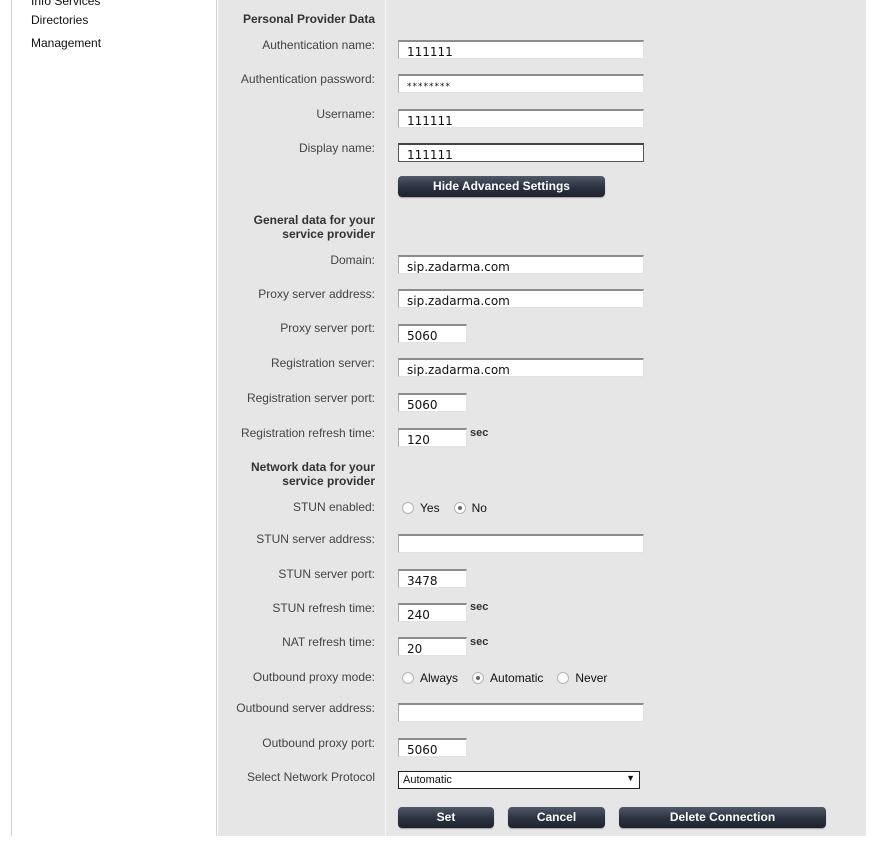 The width and height of the screenshot is (877, 844). What do you see at coordinates (479, 433) in the screenshot?
I see `registration-refresh-unit: sec` at bounding box center [479, 433].